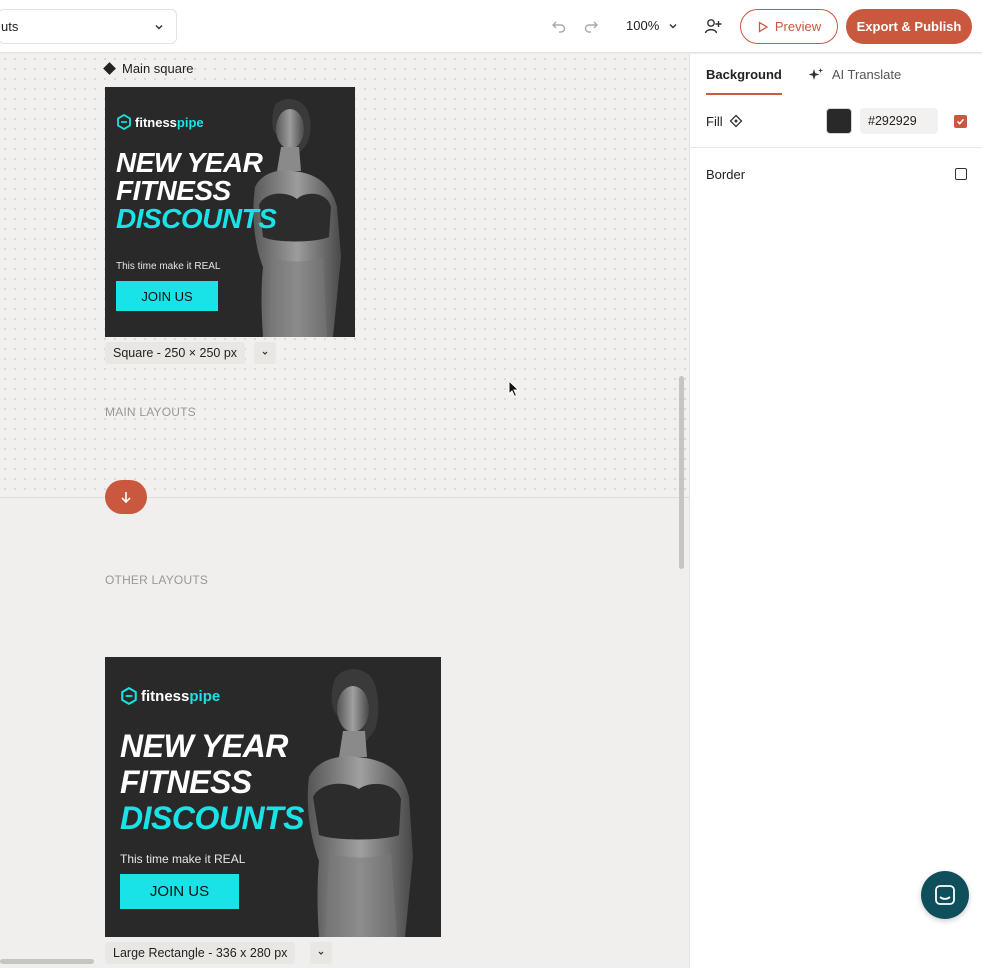  Describe the element at coordinates (559, 26) in the screenshot. I see `undo-icon` at that location.